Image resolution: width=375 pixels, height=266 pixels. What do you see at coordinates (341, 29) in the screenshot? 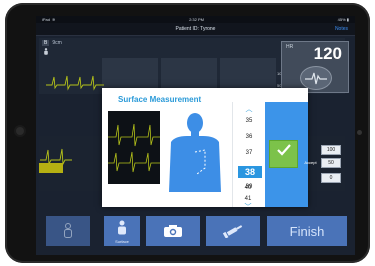
I see `notes-button: Notes` at bounding box center [341, 29].